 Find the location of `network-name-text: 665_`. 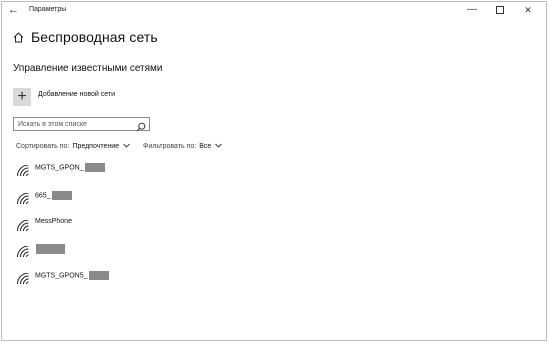

network-name-text: 665_ is located at coordinates (43, 196).